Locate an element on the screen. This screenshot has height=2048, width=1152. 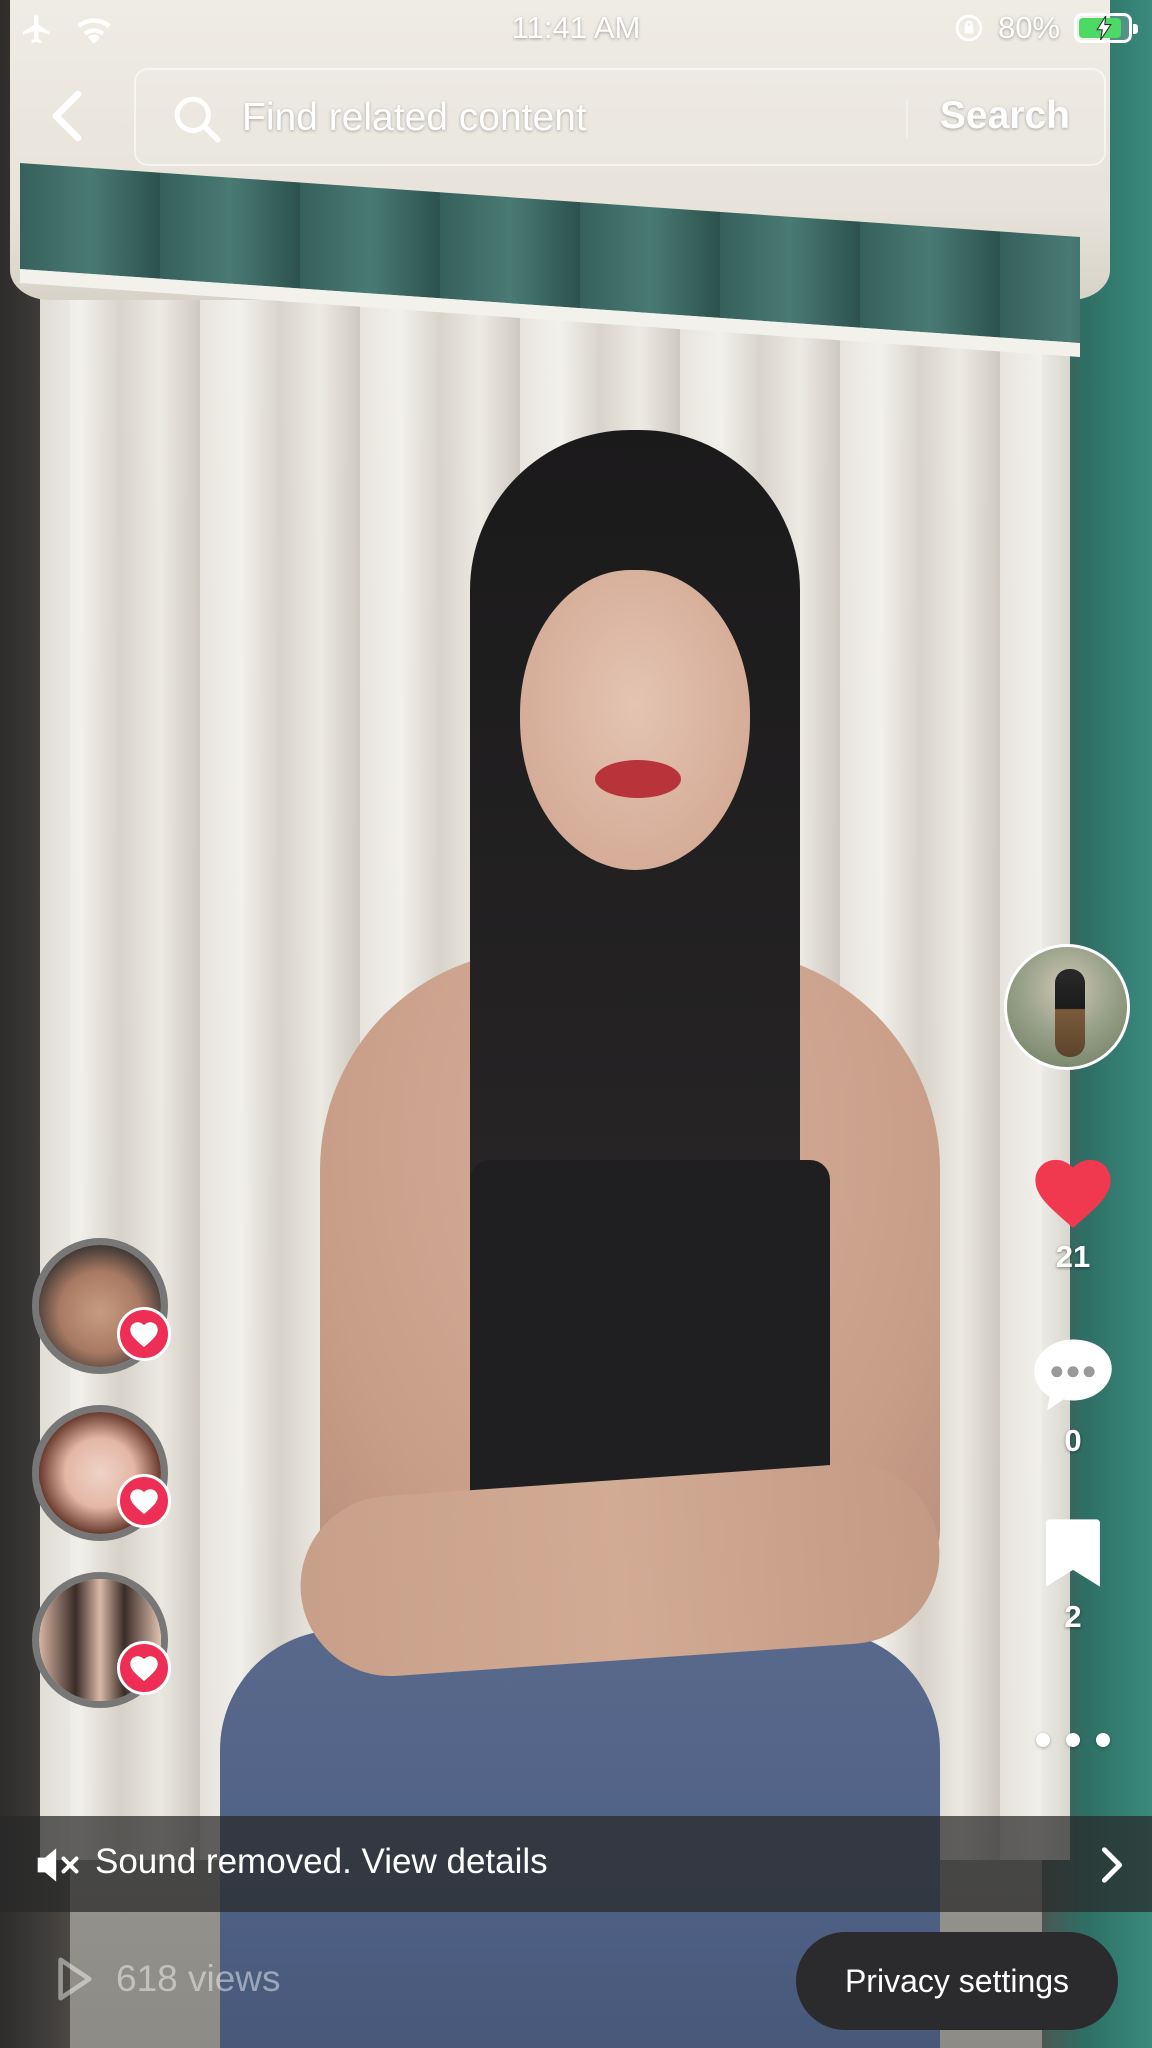
sound-removed-text: Sound removed. View details is located at coordinates (321, 1861).